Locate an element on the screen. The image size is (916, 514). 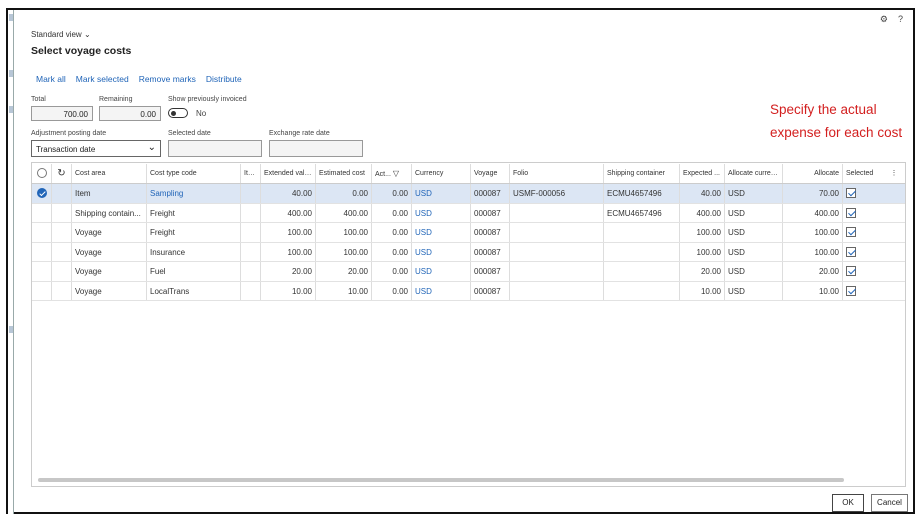
col-currency: Currency is located at coordinates (441, 173).